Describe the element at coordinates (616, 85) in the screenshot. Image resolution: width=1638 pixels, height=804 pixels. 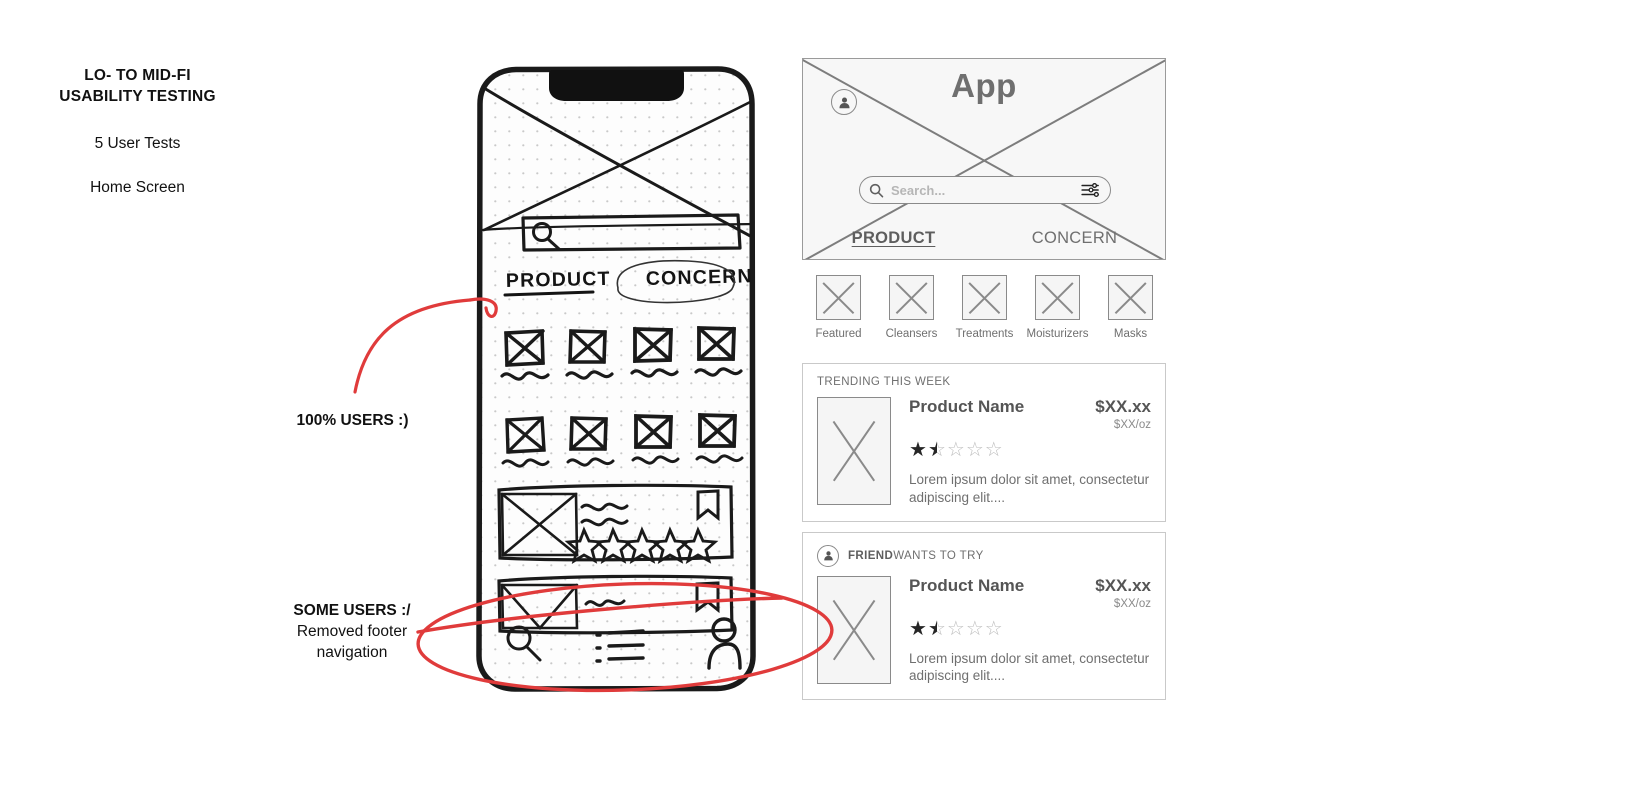
I see `phone-notch` at that location.